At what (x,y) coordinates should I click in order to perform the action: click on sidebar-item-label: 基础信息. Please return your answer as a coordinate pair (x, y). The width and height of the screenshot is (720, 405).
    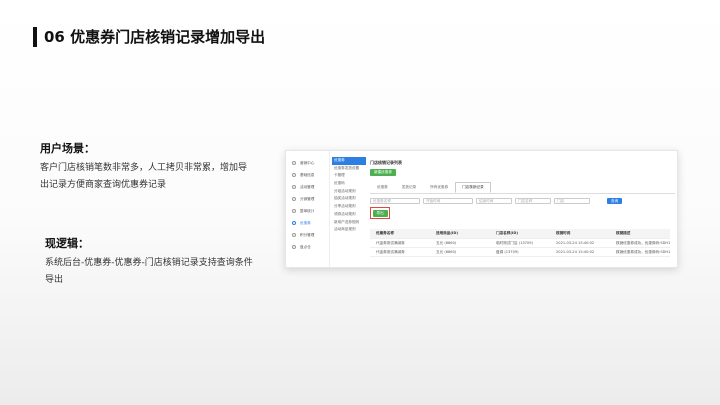
    Looking at the image, I should click on (307, 174).